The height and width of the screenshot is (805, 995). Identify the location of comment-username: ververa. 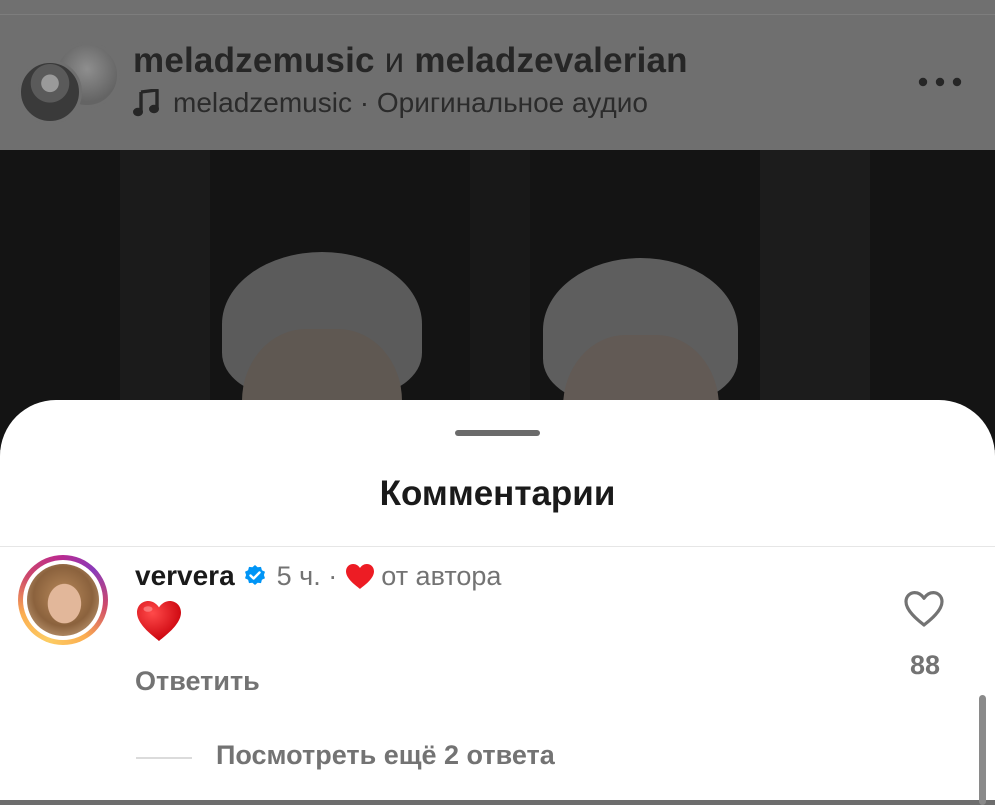
(185, 576).